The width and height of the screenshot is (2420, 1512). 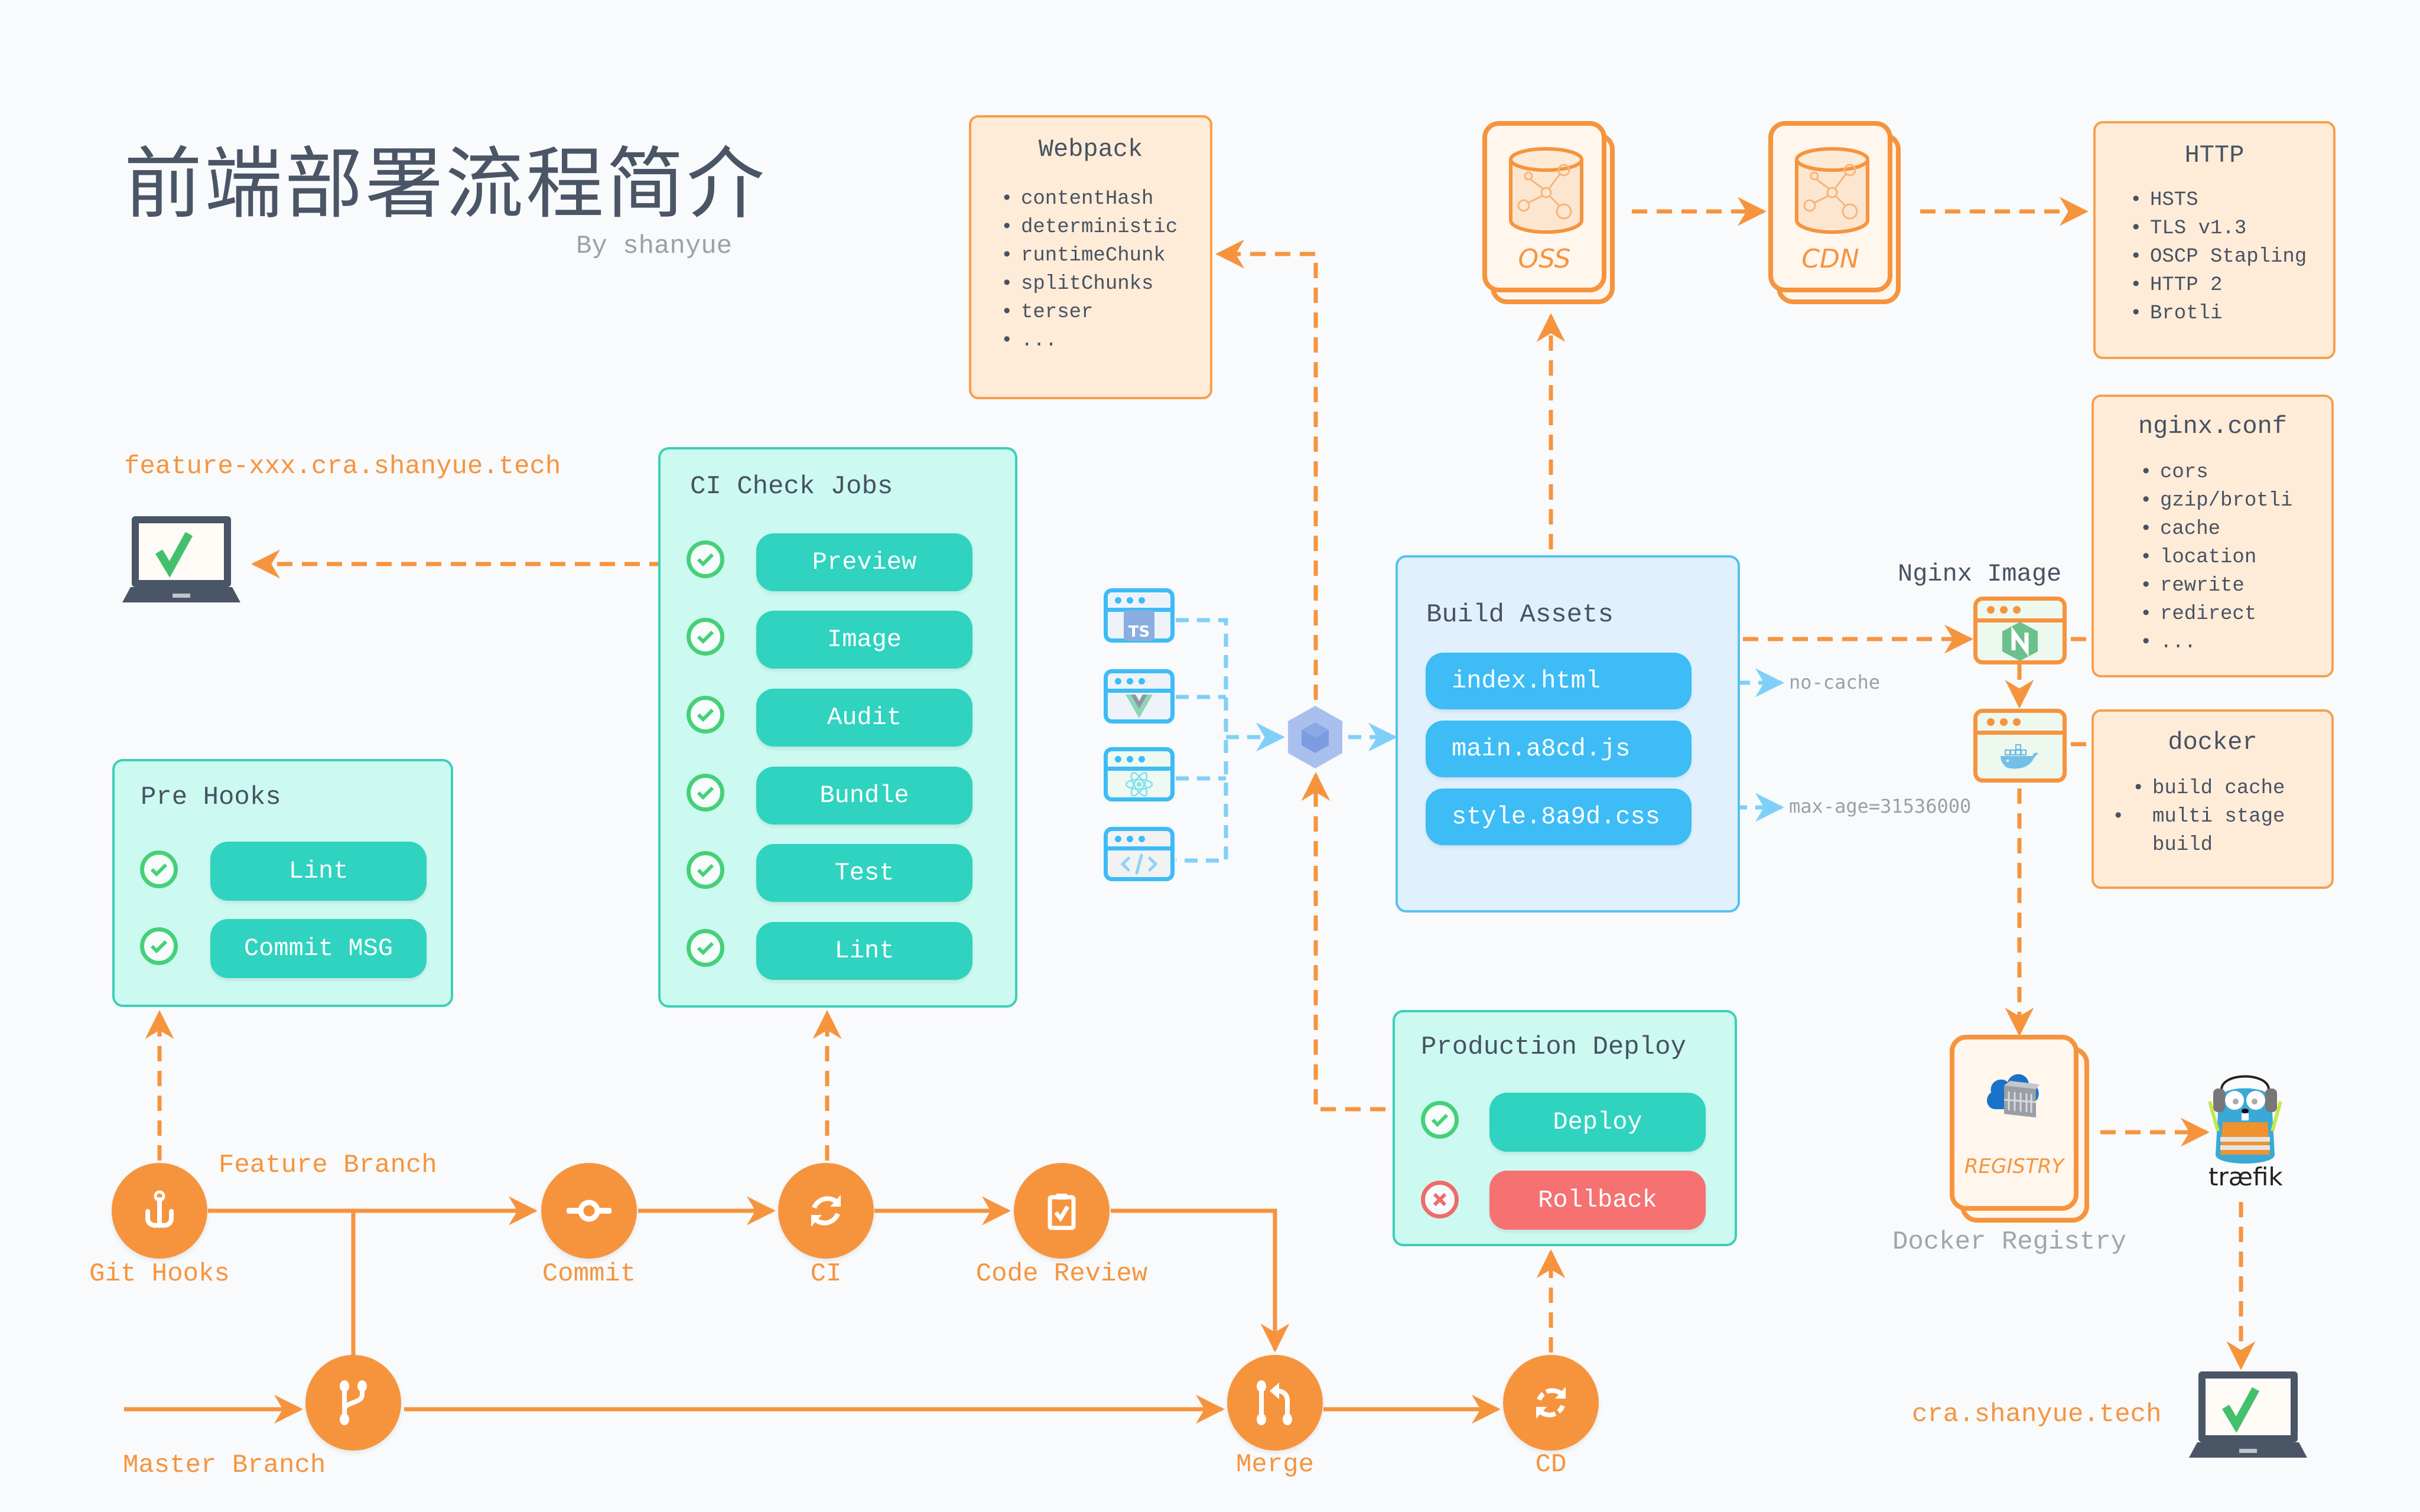 What do you see at coordinates (654, 246) in the screenshot?
I see `byline: By shanyue` at bounding box center [654, 246].